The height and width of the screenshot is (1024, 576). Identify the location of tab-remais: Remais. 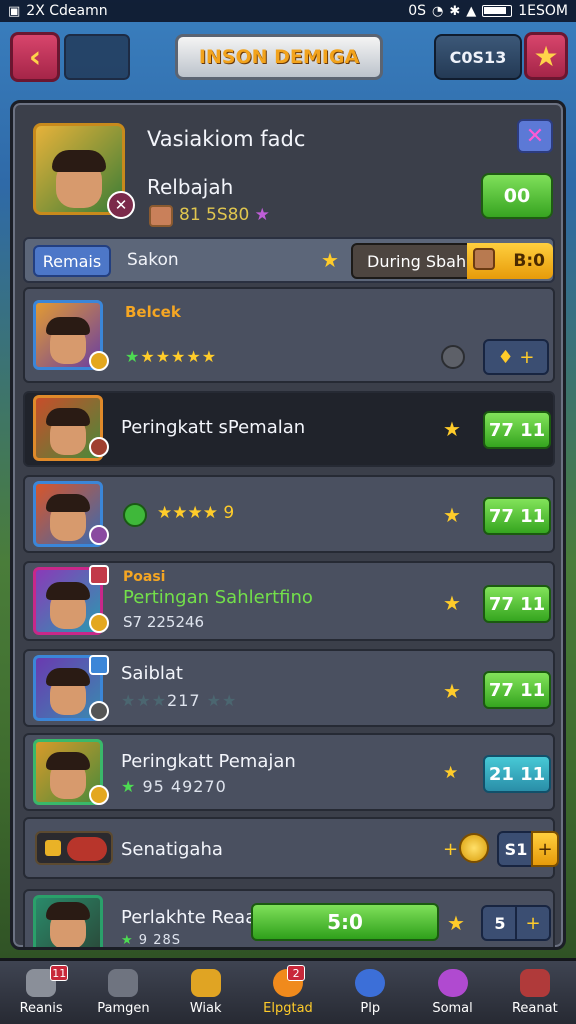
(72, 261).